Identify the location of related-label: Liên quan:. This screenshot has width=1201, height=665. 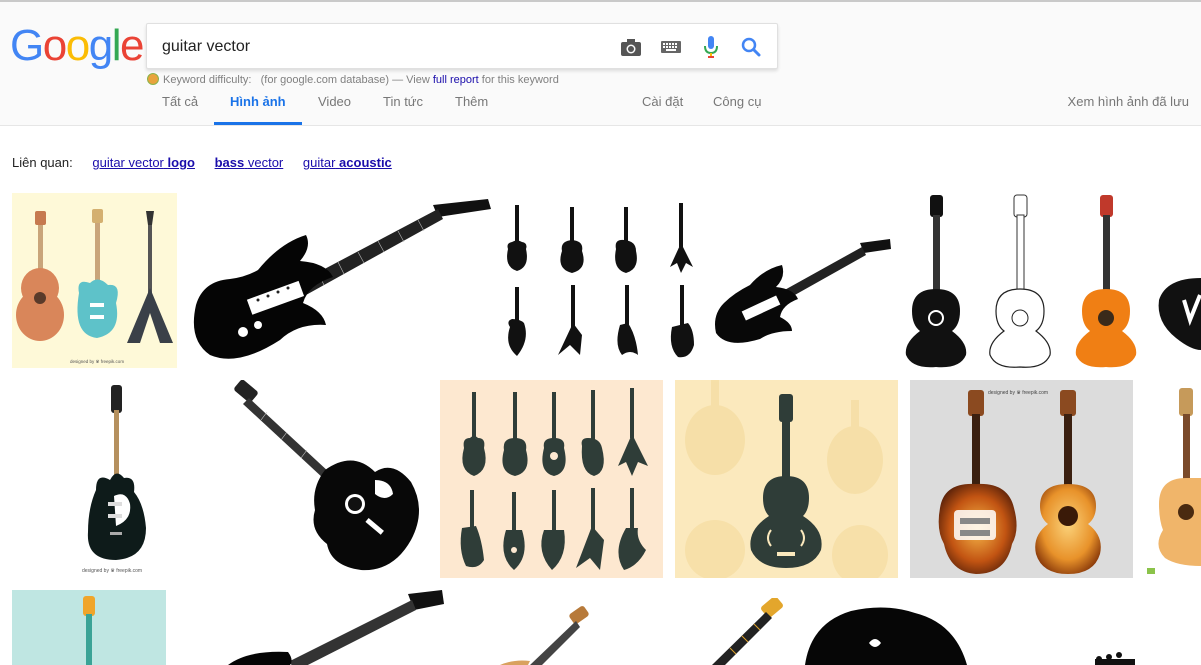
(42, 162).